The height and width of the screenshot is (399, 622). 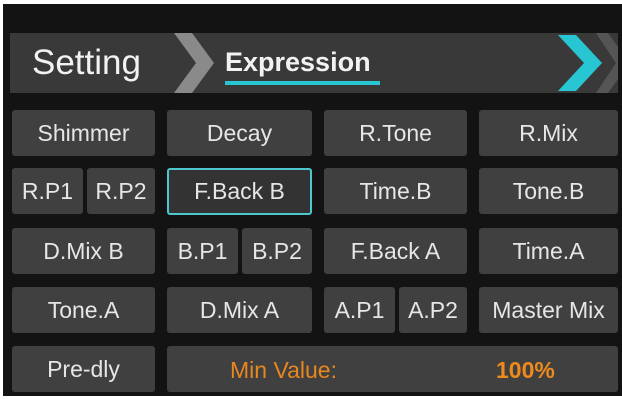 What do you see at coordinates (83, 133) in the screenshot?
I see `shimmer-button: Shimmer` at bounding box center [83, 133].